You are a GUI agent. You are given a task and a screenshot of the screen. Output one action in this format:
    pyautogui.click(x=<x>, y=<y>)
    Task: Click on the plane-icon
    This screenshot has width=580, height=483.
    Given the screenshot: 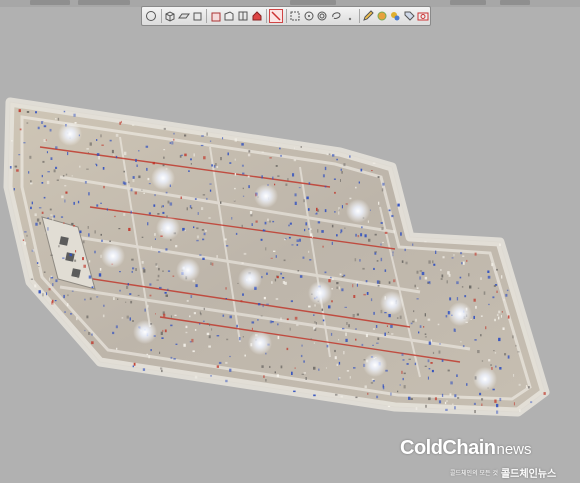 What is the action you would take?
    pyautogui.click(x=183, y=16)
    